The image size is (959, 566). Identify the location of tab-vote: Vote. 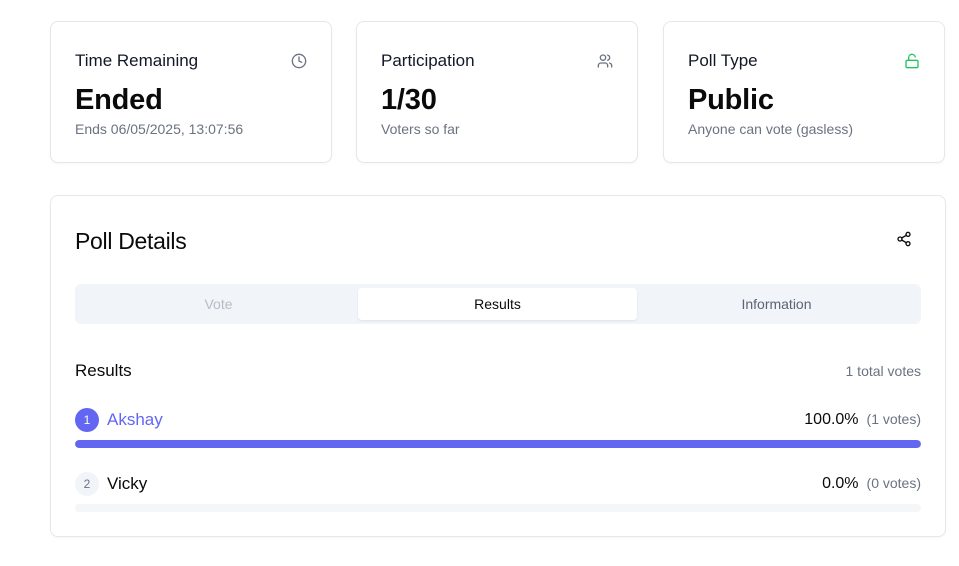
(218, 304).